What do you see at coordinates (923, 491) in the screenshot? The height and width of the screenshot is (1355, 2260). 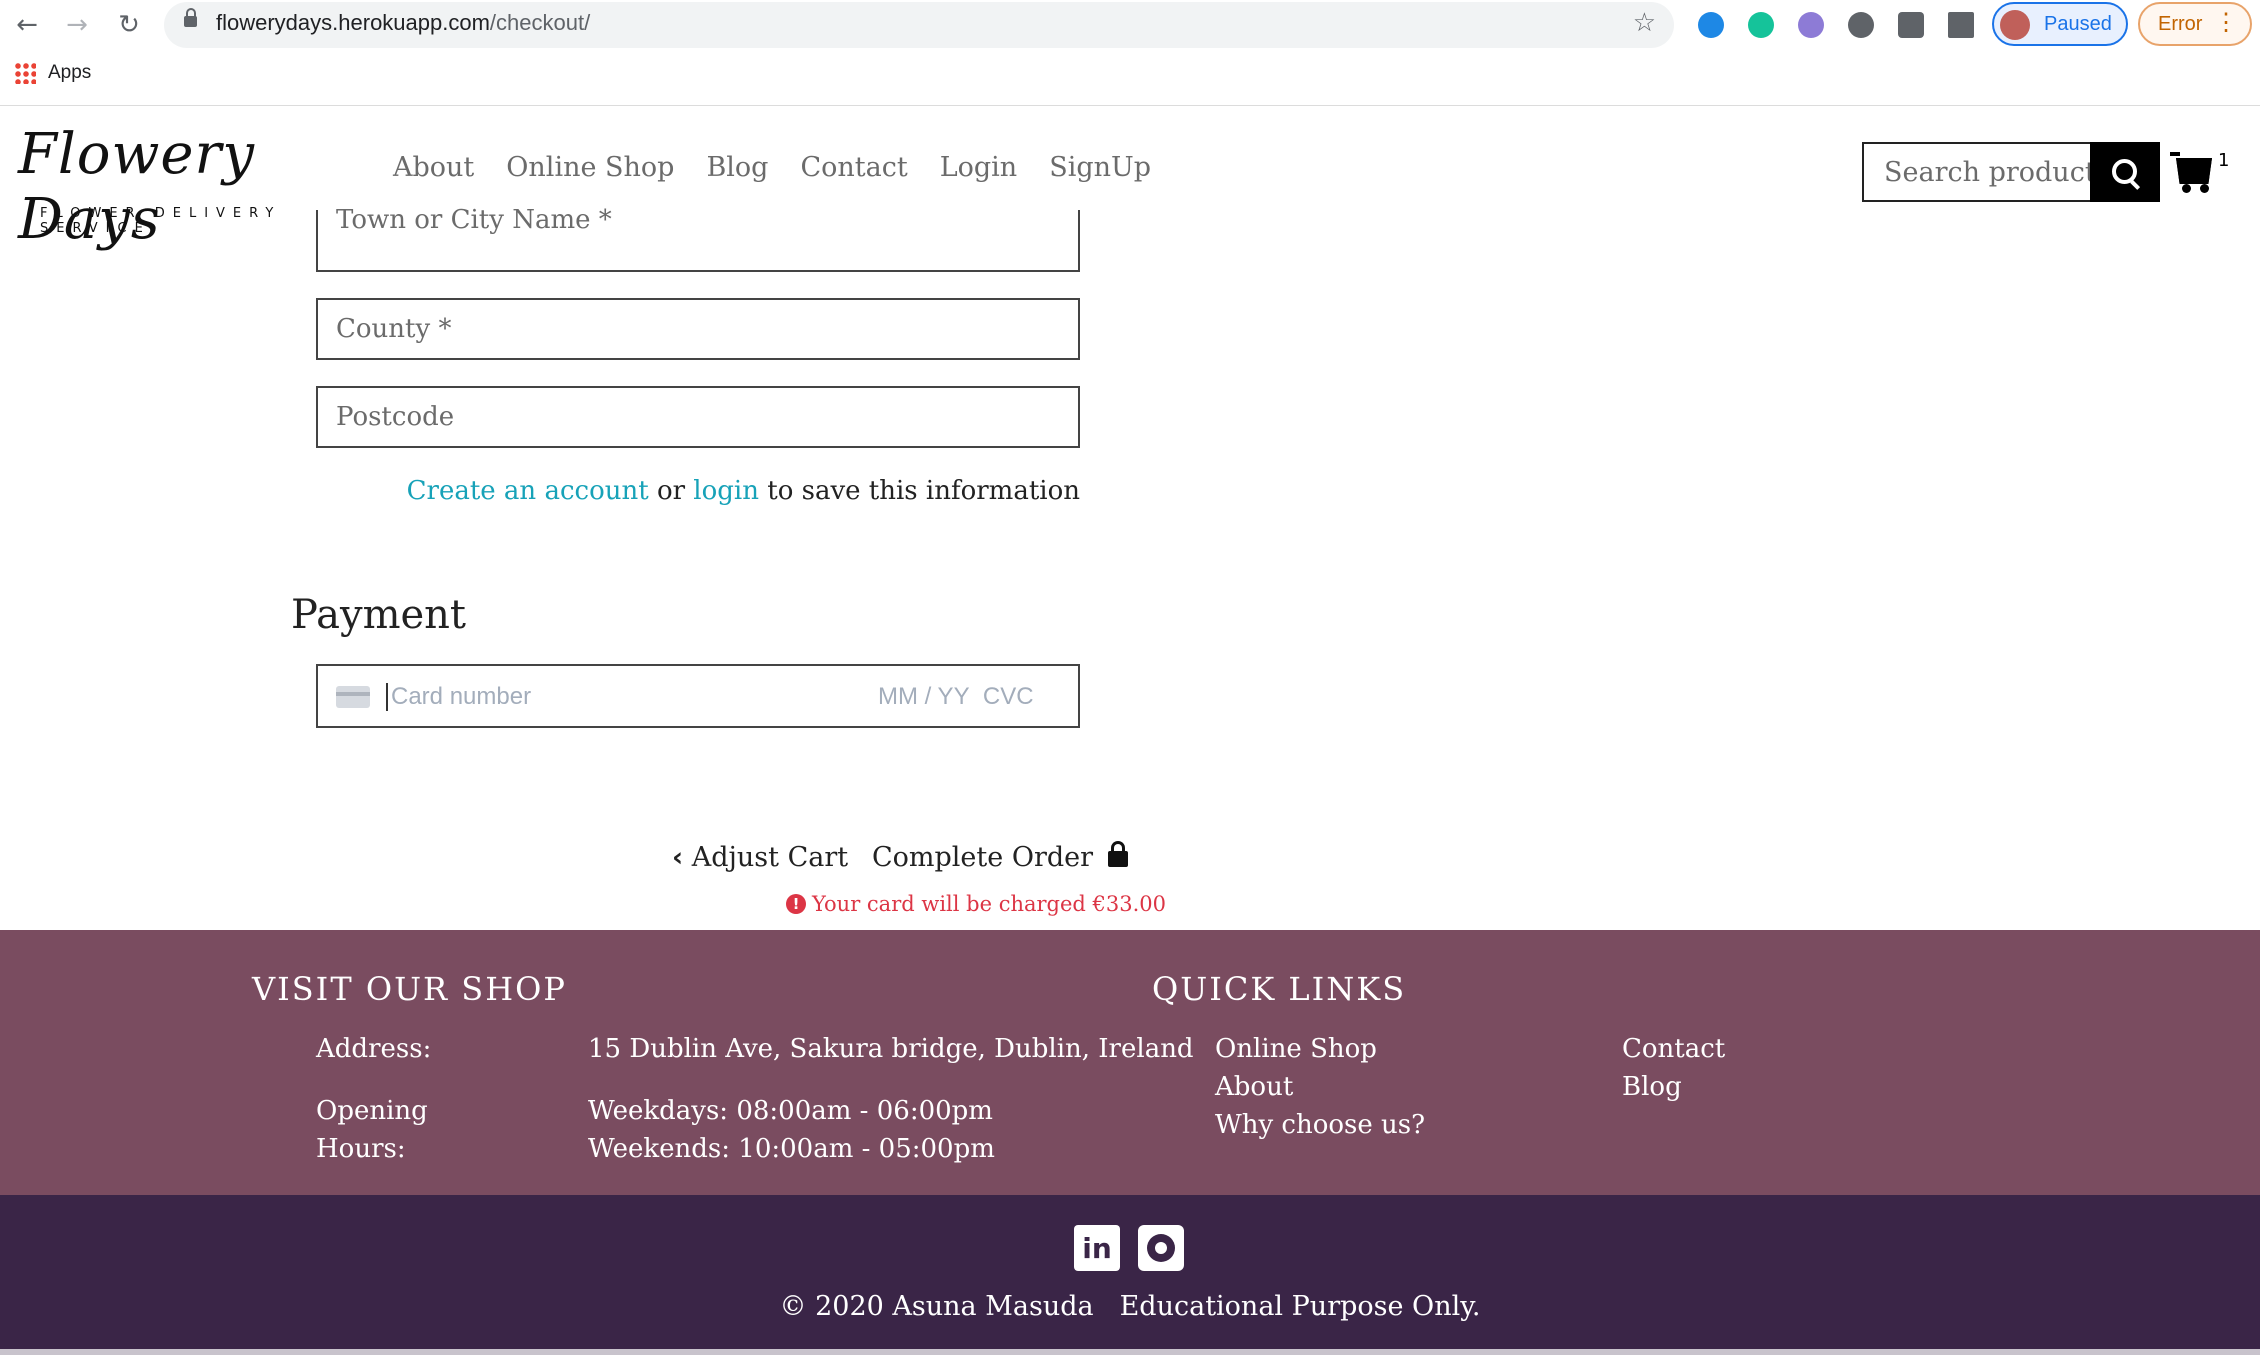 I see `save-suffix: to save this information` at bounding box center [923, 491].